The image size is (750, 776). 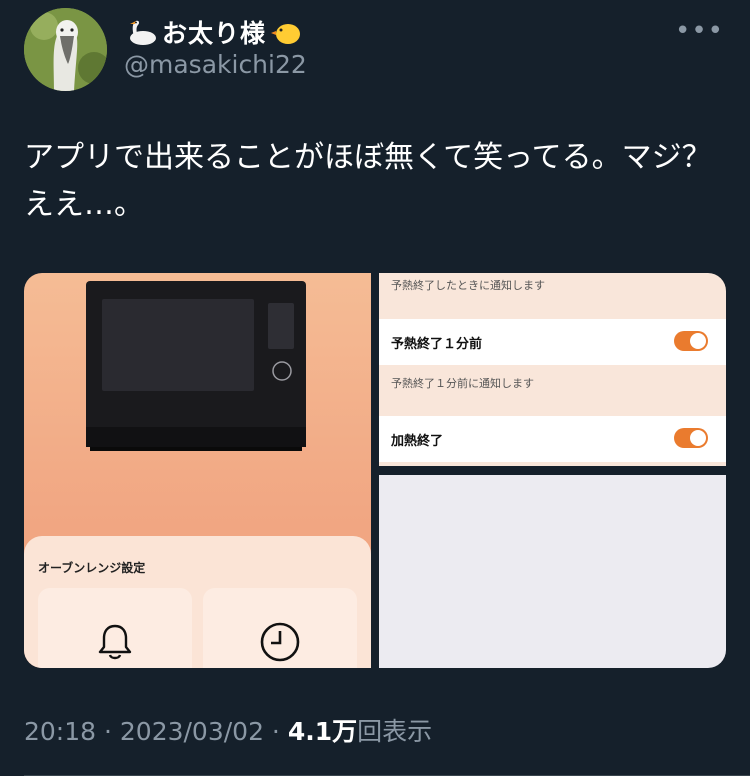 I want to click on handle: @masakichi22, so click(x=215, y=64).